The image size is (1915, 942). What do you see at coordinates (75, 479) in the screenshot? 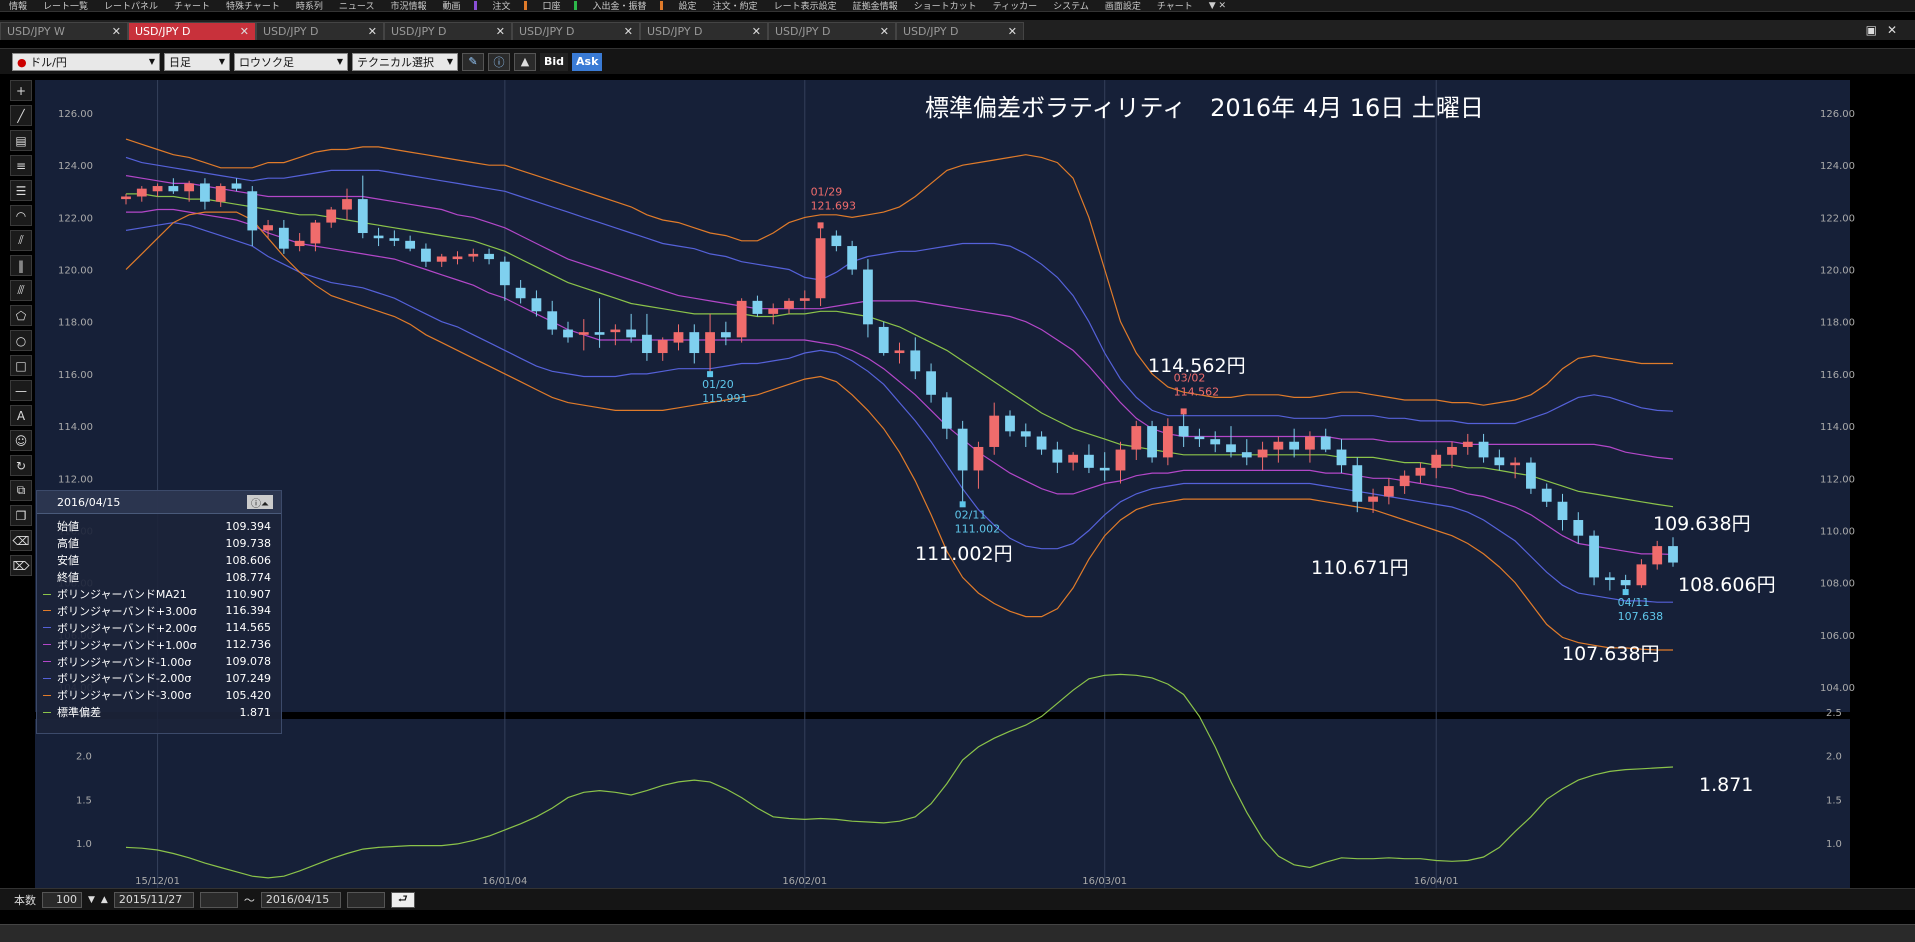
I see `price-tick-label-left: 112.00` at bounding box center [75, 479].